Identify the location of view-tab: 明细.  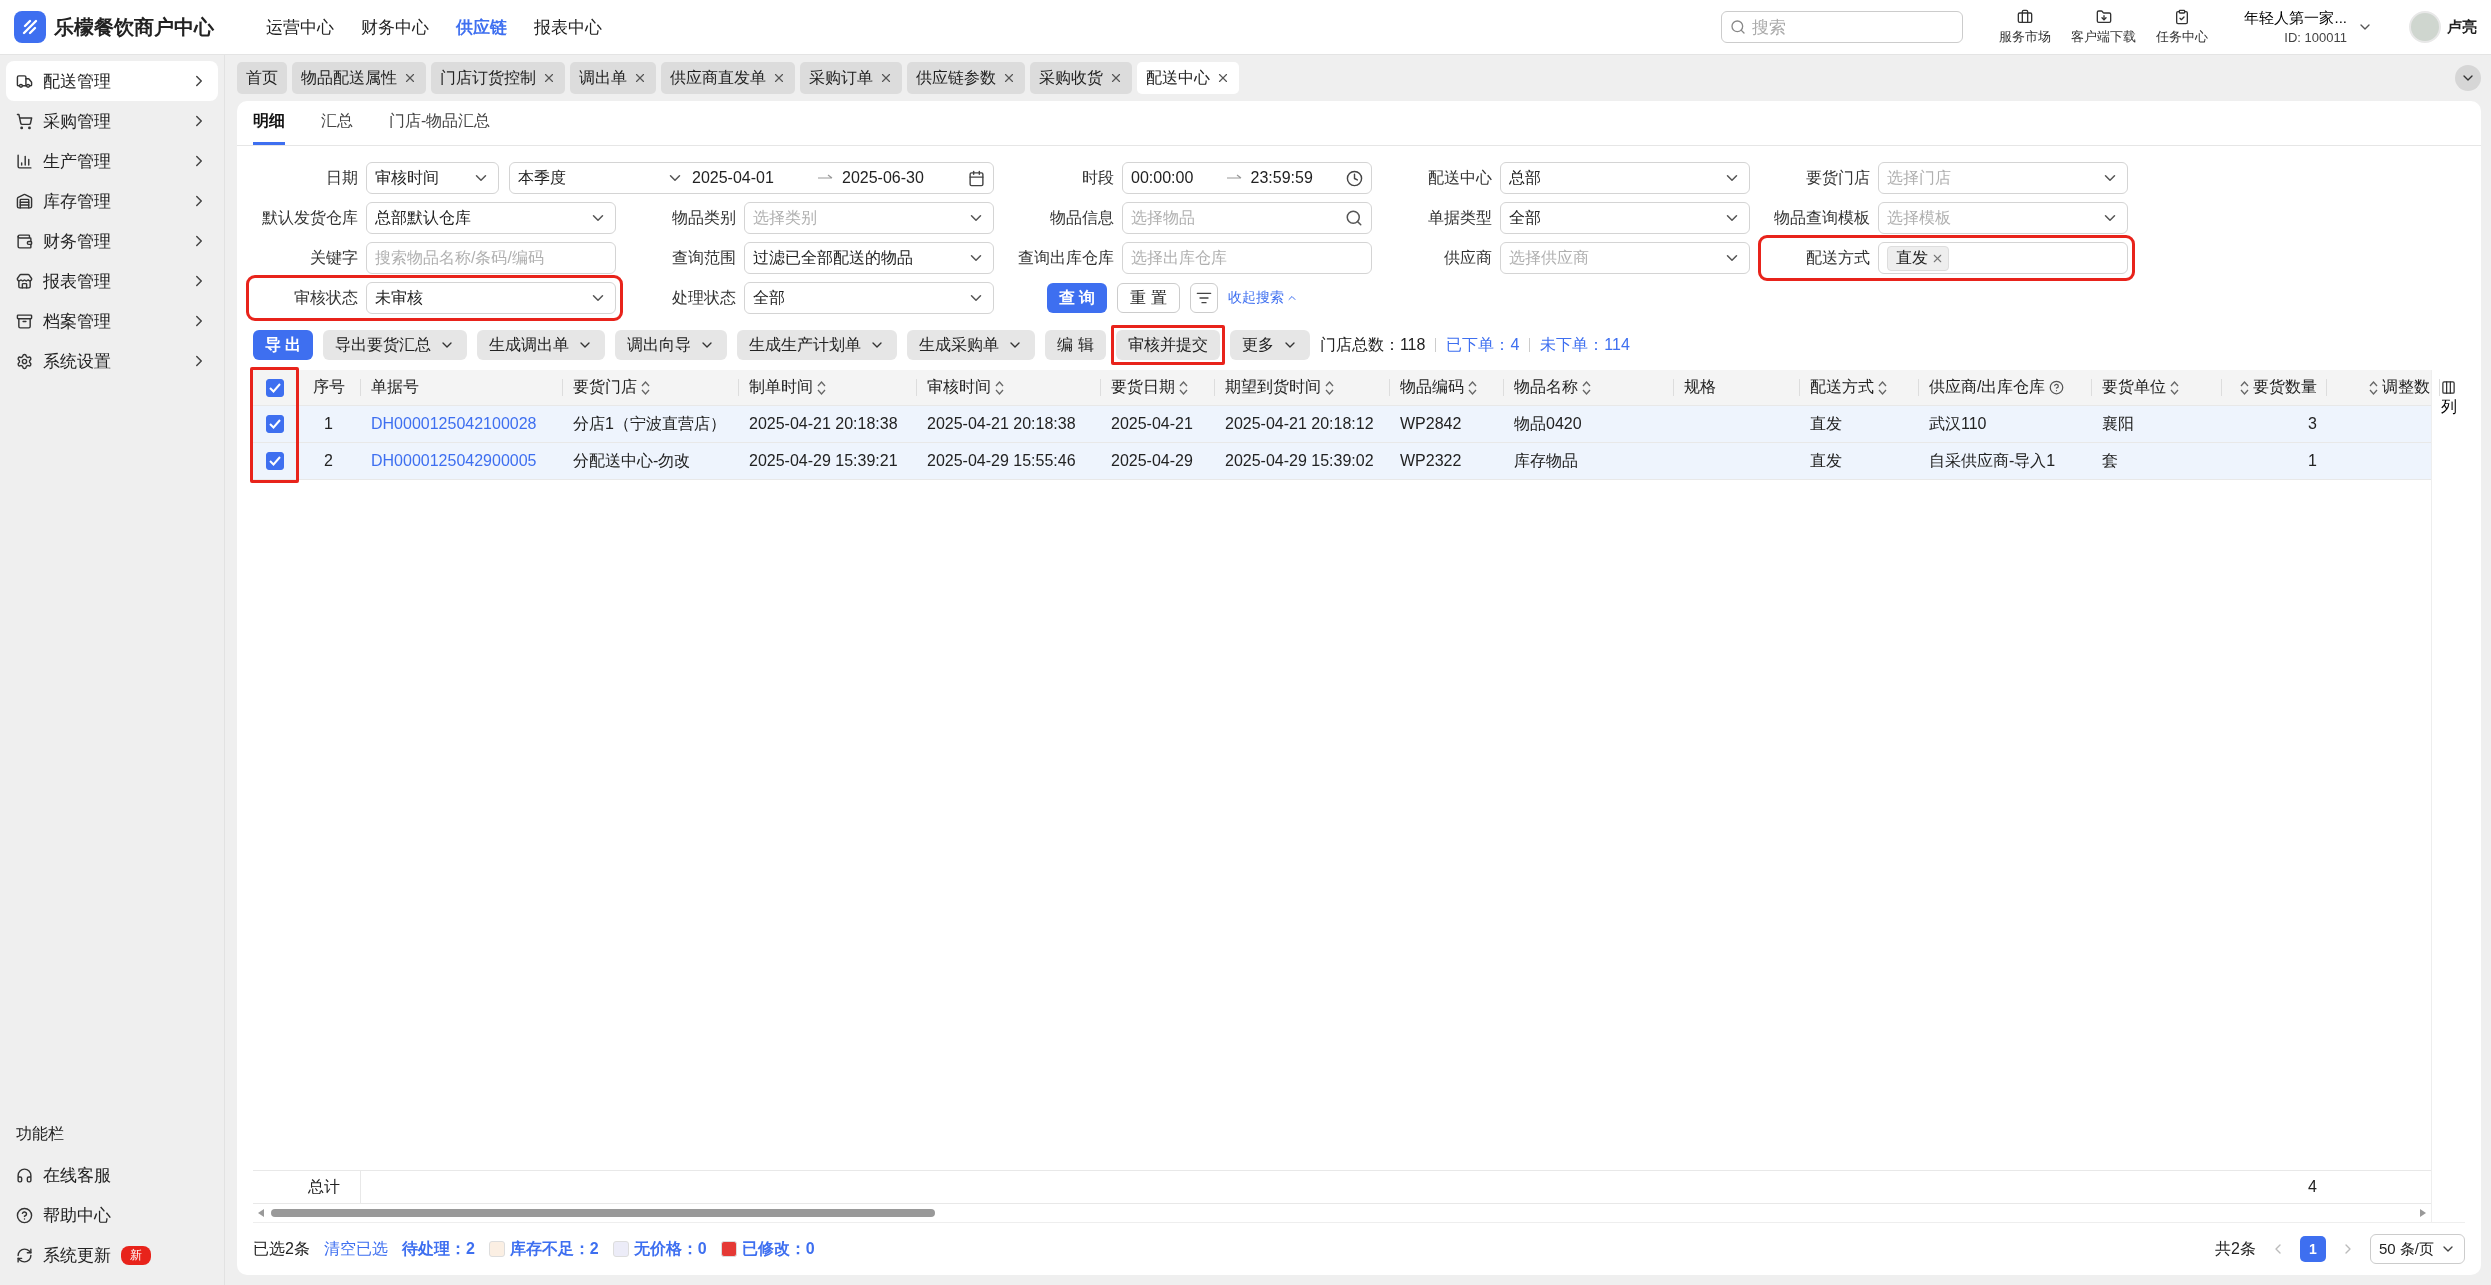
(269, 123).